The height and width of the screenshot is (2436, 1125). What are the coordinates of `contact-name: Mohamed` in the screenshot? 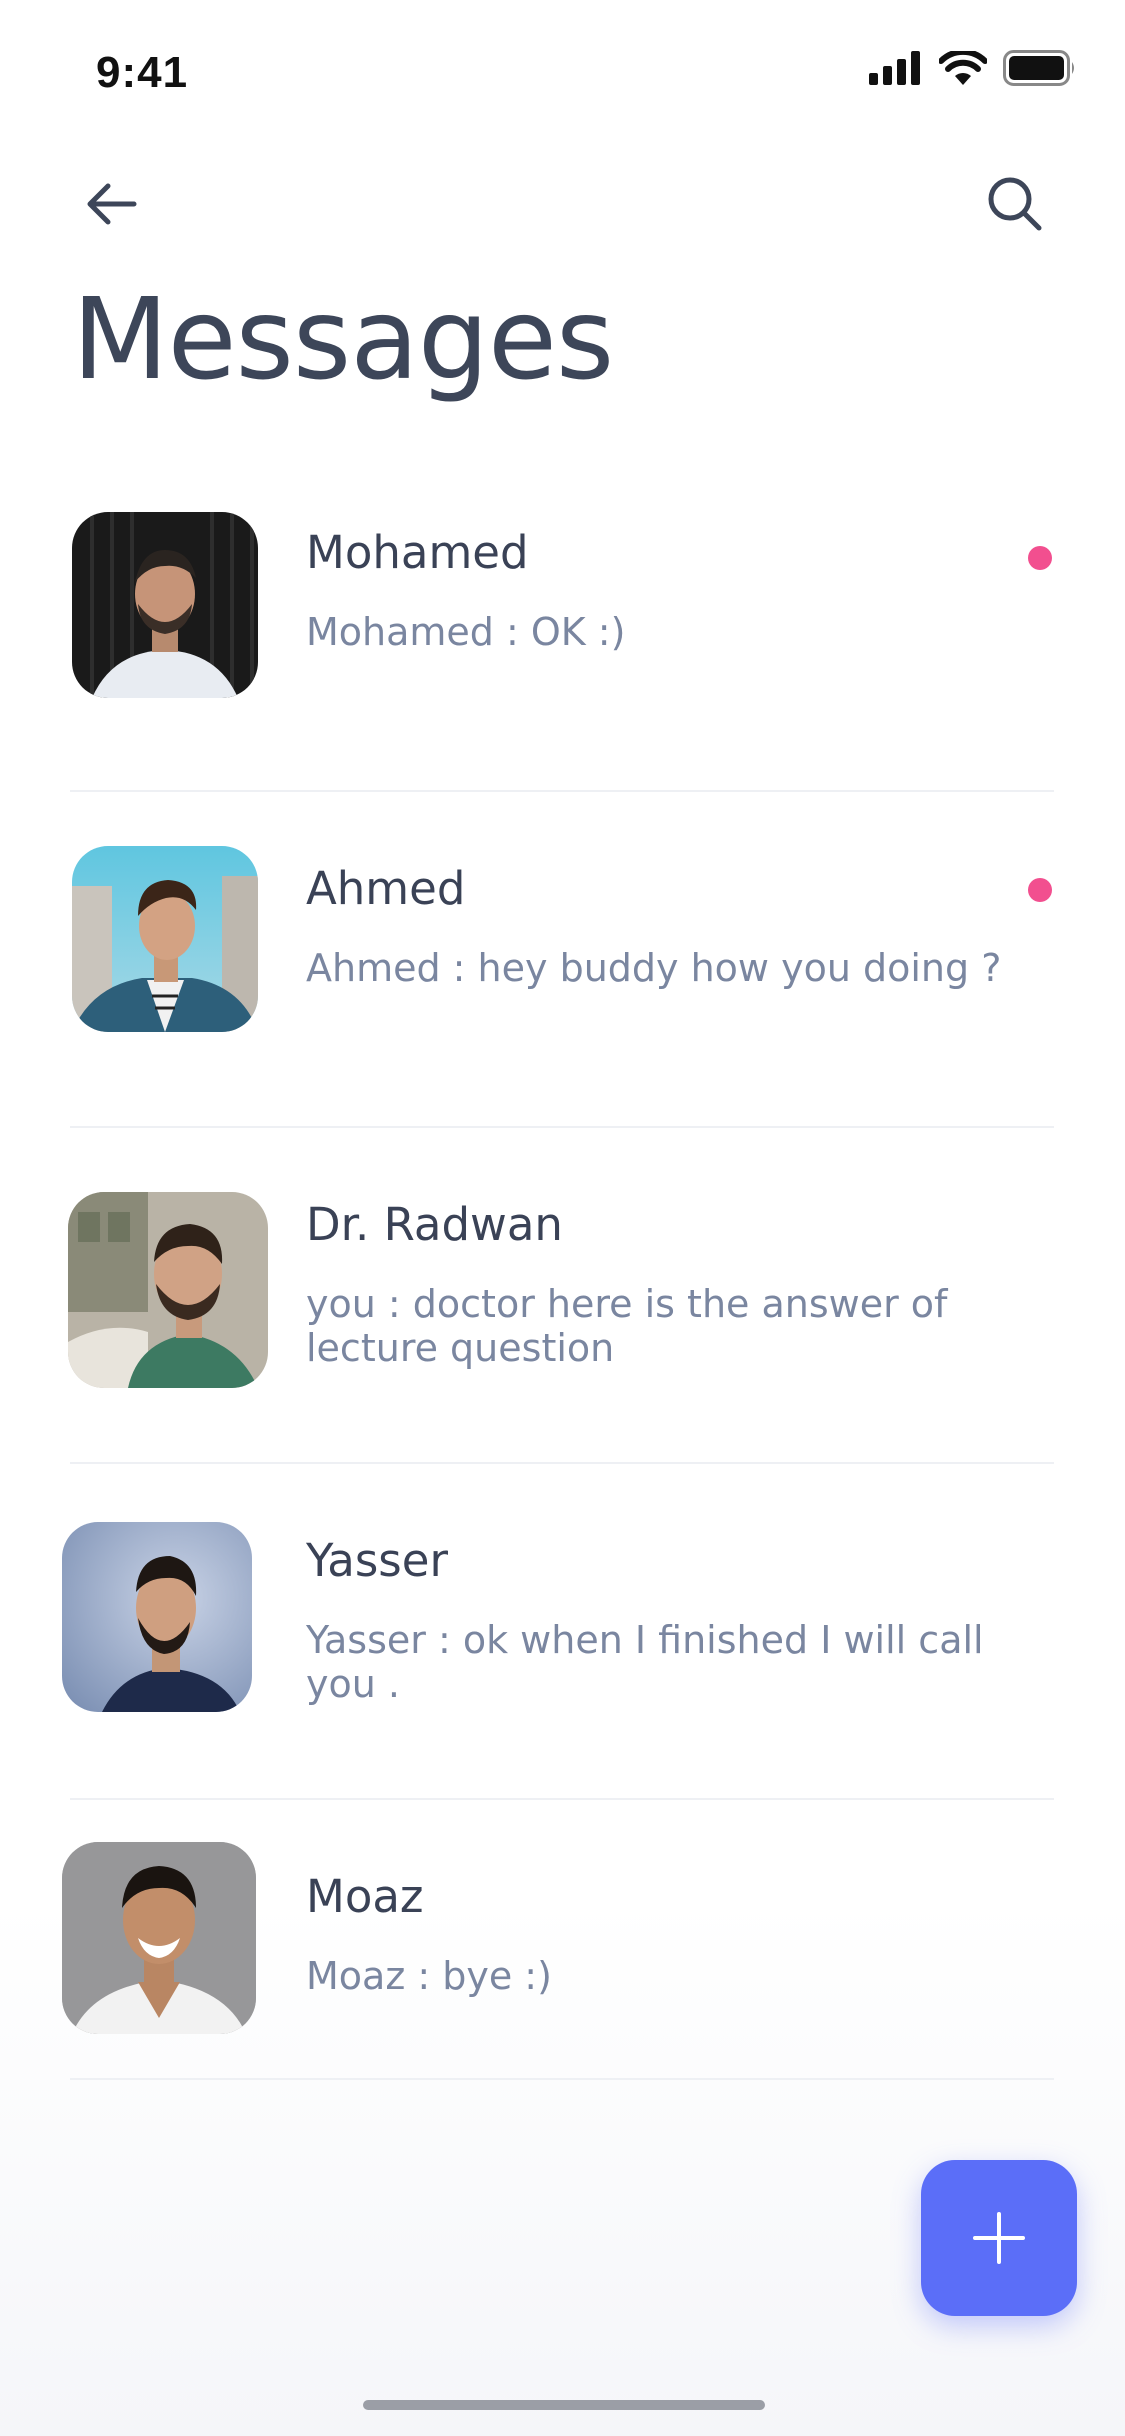 It's located at (417, 552).